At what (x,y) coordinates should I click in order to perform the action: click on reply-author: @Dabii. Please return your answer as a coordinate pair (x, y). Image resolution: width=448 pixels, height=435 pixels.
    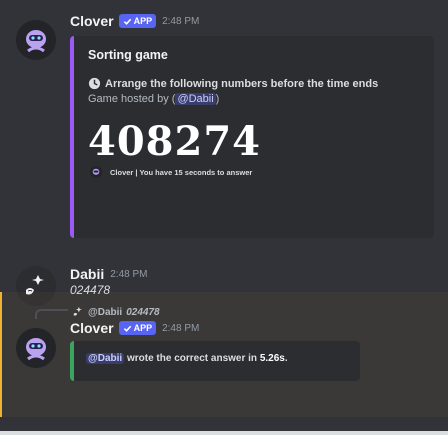
    Looking at the image, I should click on (105, 312).